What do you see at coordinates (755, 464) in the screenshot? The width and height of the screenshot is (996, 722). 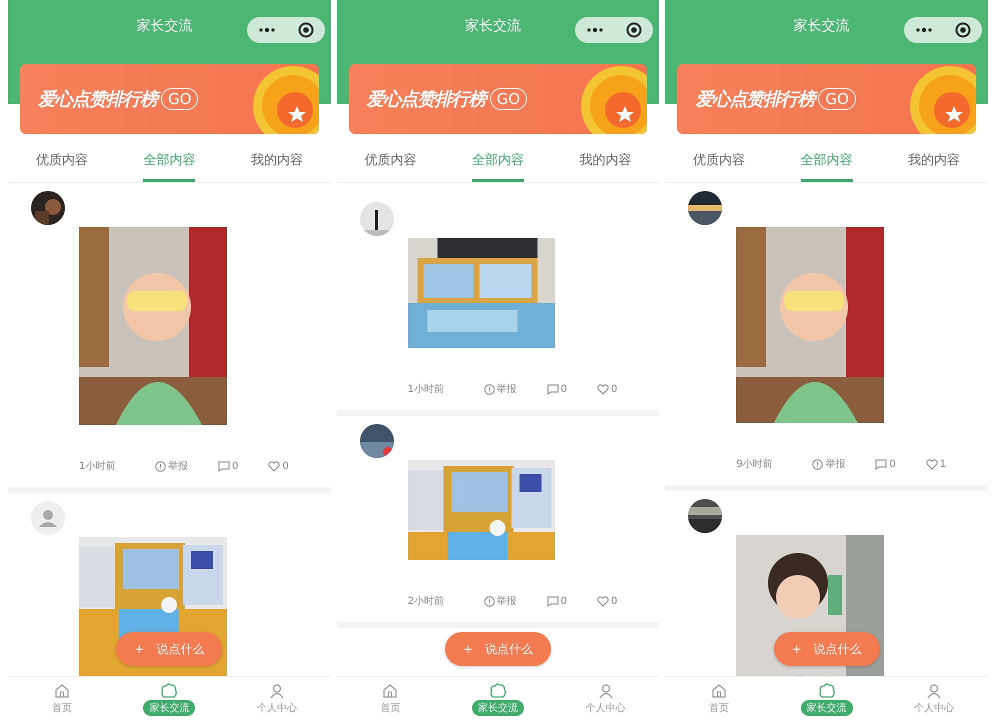 I see `post-time: 9小时前` at bounding box center [755, 464].